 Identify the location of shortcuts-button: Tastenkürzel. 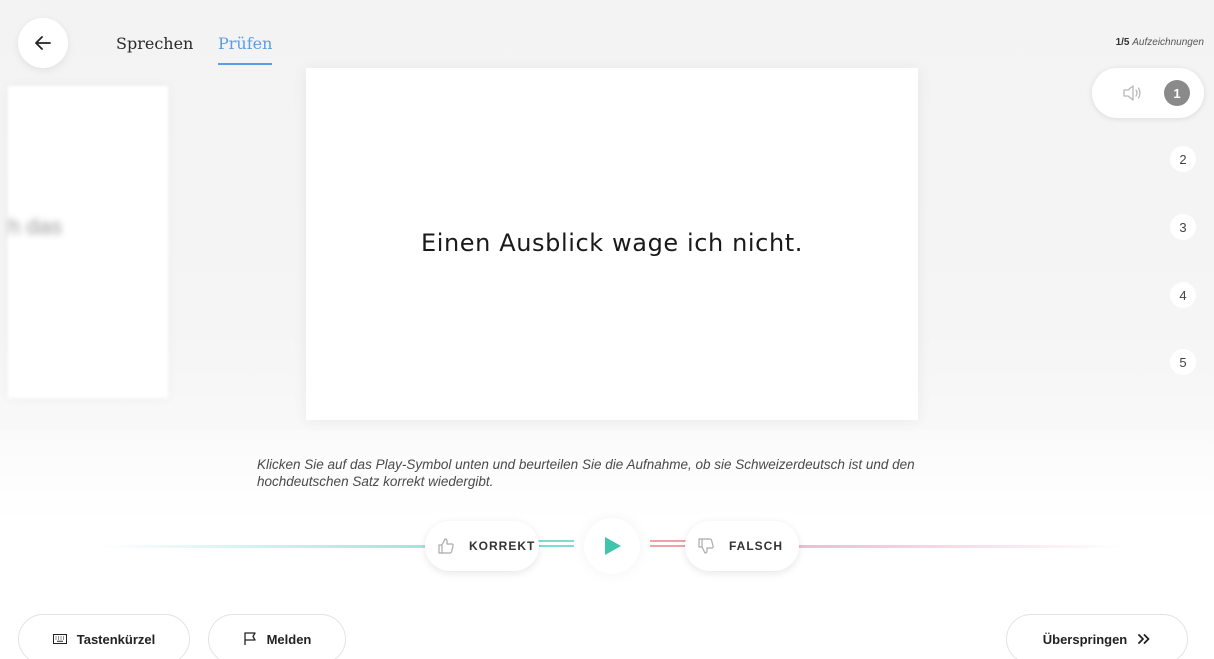
(104, 636).